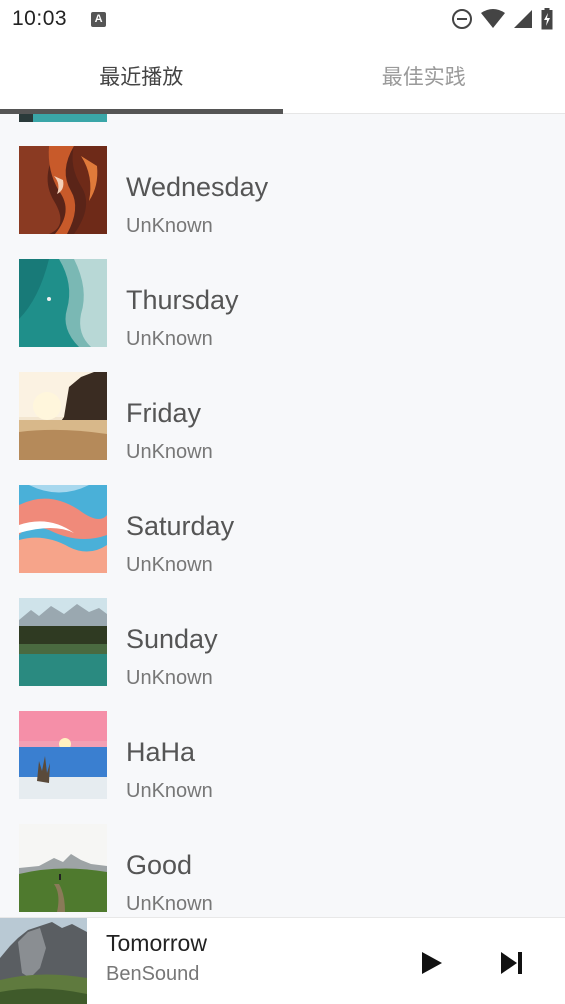 The height and width of the screenshot is (1004, 565). Describe the element at coordinates (63, 118) in the screenshot. I see `partial-song-thumbnail` at that location.